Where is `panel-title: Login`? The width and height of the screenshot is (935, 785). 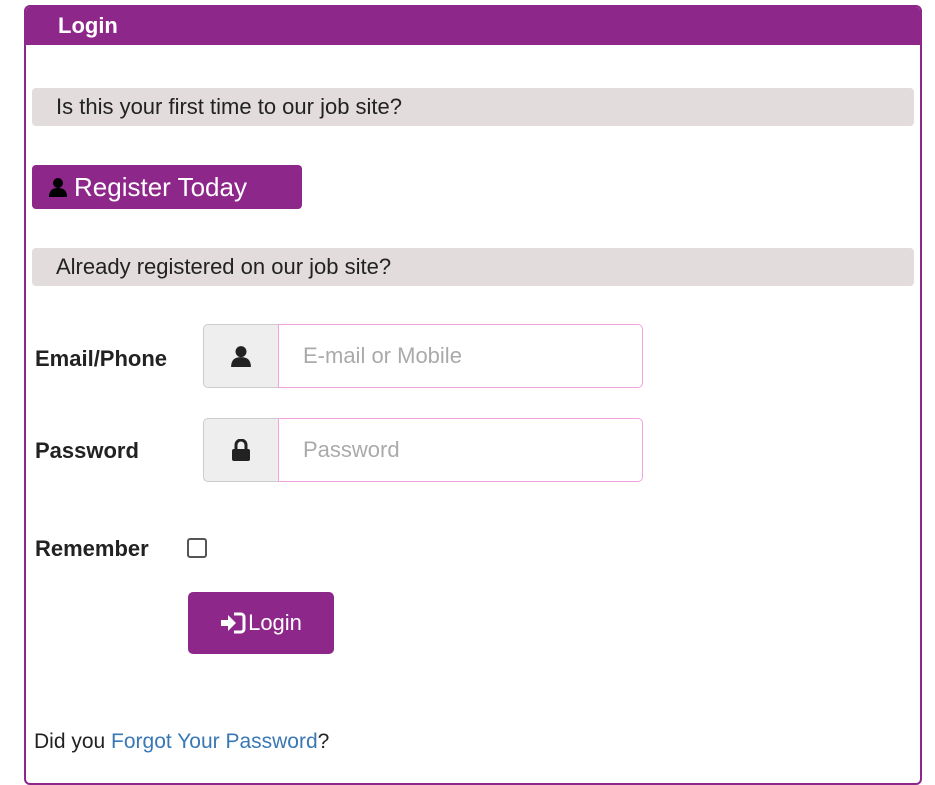
panel-title: Login is located at coordinates (473, 26).